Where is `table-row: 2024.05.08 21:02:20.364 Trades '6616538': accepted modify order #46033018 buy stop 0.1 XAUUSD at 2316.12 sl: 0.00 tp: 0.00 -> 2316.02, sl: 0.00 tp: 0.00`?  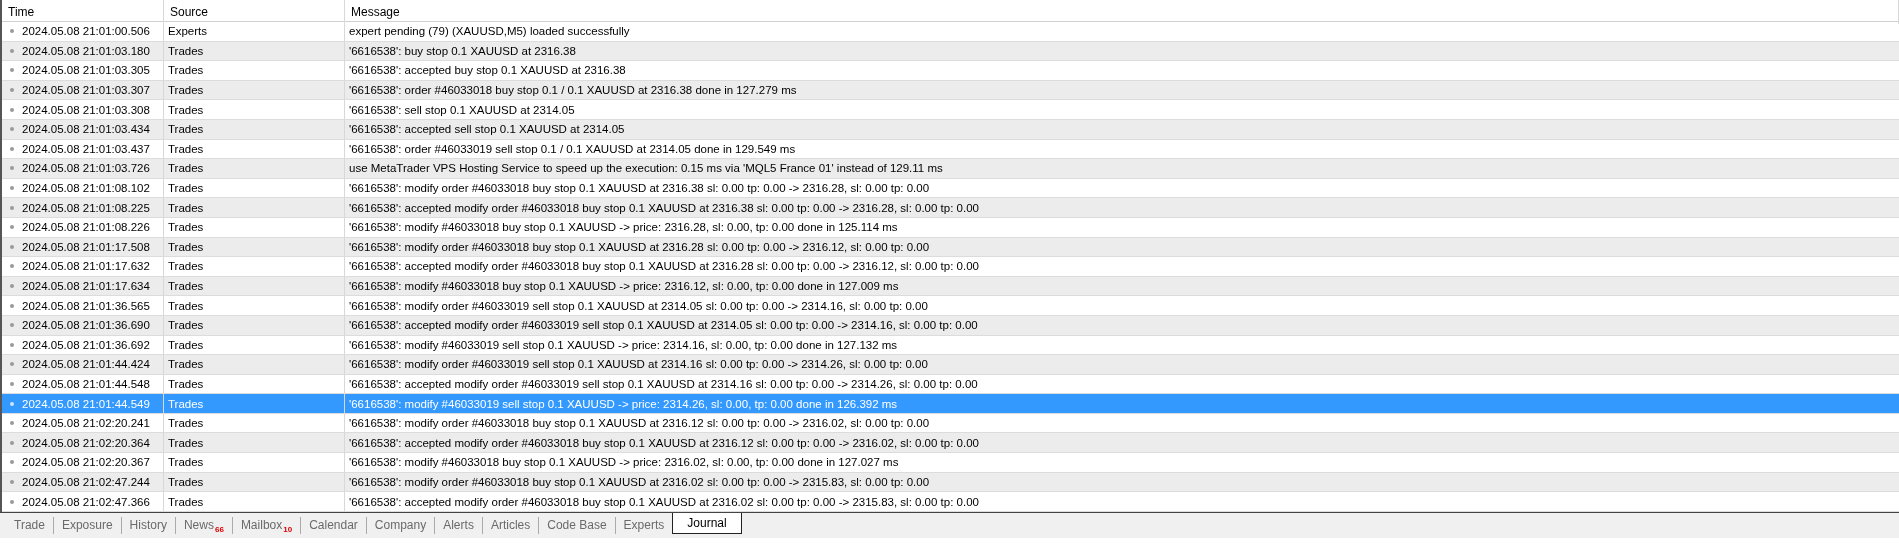
table-row: 2024.05.08 21:02:20.364 Trades '6616538': accepted modify order #46033018 buy stop 0.1 XAUUSD at 2316.12 sl: 0.00 tp: 0.00 -> 2316.02, sl: 0.00 tp: 0.00 is located at coordinates (950, 443).